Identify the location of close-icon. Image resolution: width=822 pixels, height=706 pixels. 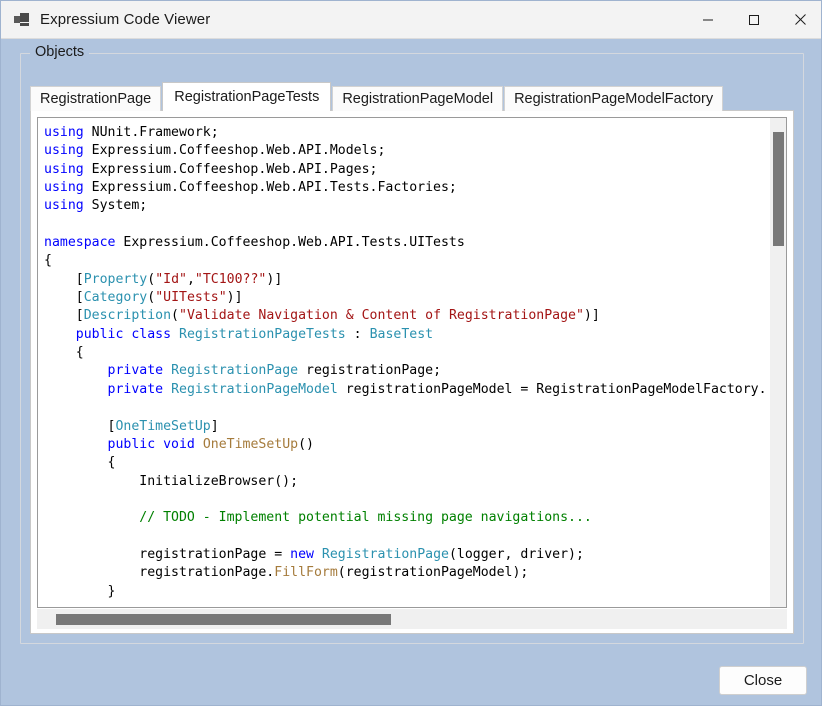
(799, 19).